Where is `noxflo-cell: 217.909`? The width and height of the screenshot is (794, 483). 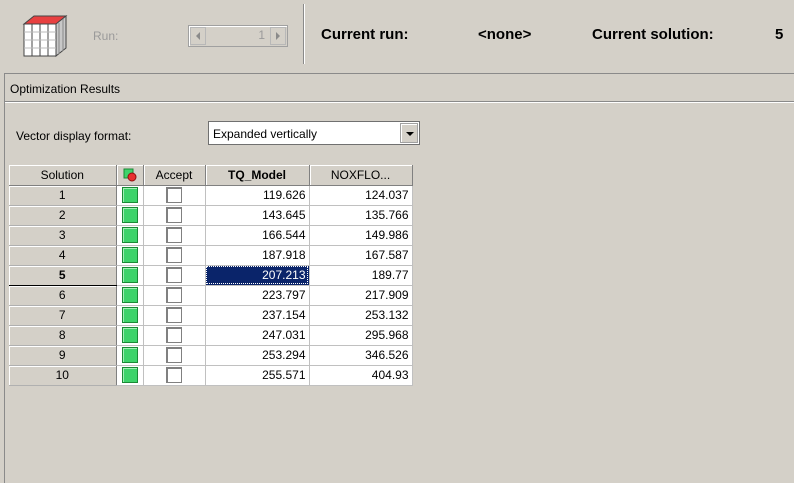 noxflo-cell: 217.909 is located at coordinates (361, 295).